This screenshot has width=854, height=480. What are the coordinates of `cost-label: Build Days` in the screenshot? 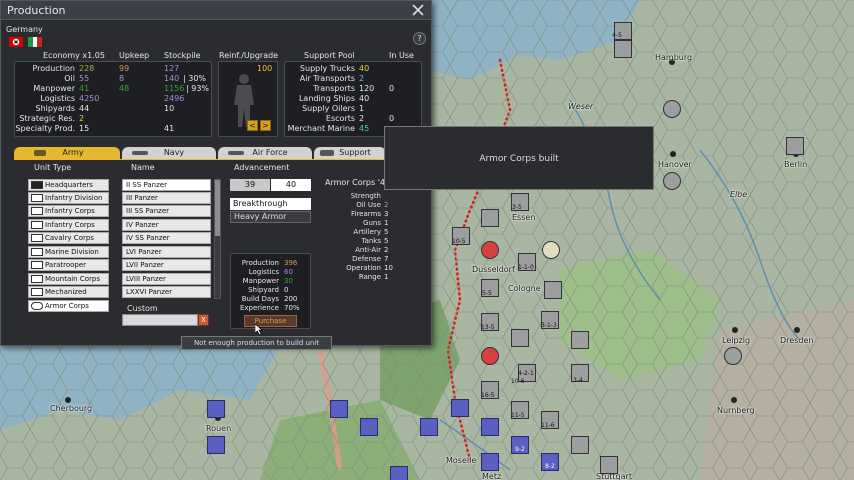 It's located at (260, 299).